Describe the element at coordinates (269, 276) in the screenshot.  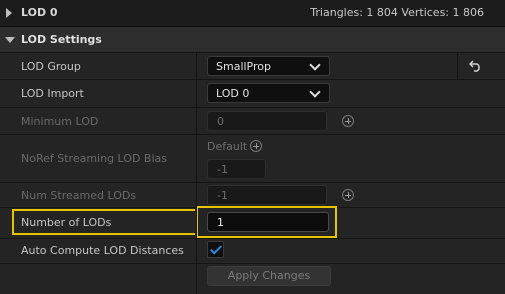
I see `apply-changes-button: Apply Changes` at that location.